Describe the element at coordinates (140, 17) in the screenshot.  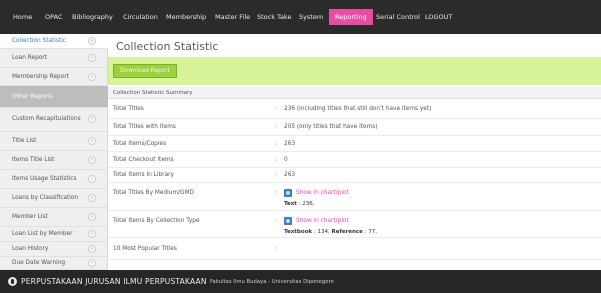
I see `nav-circulation: Circulation` at that location.